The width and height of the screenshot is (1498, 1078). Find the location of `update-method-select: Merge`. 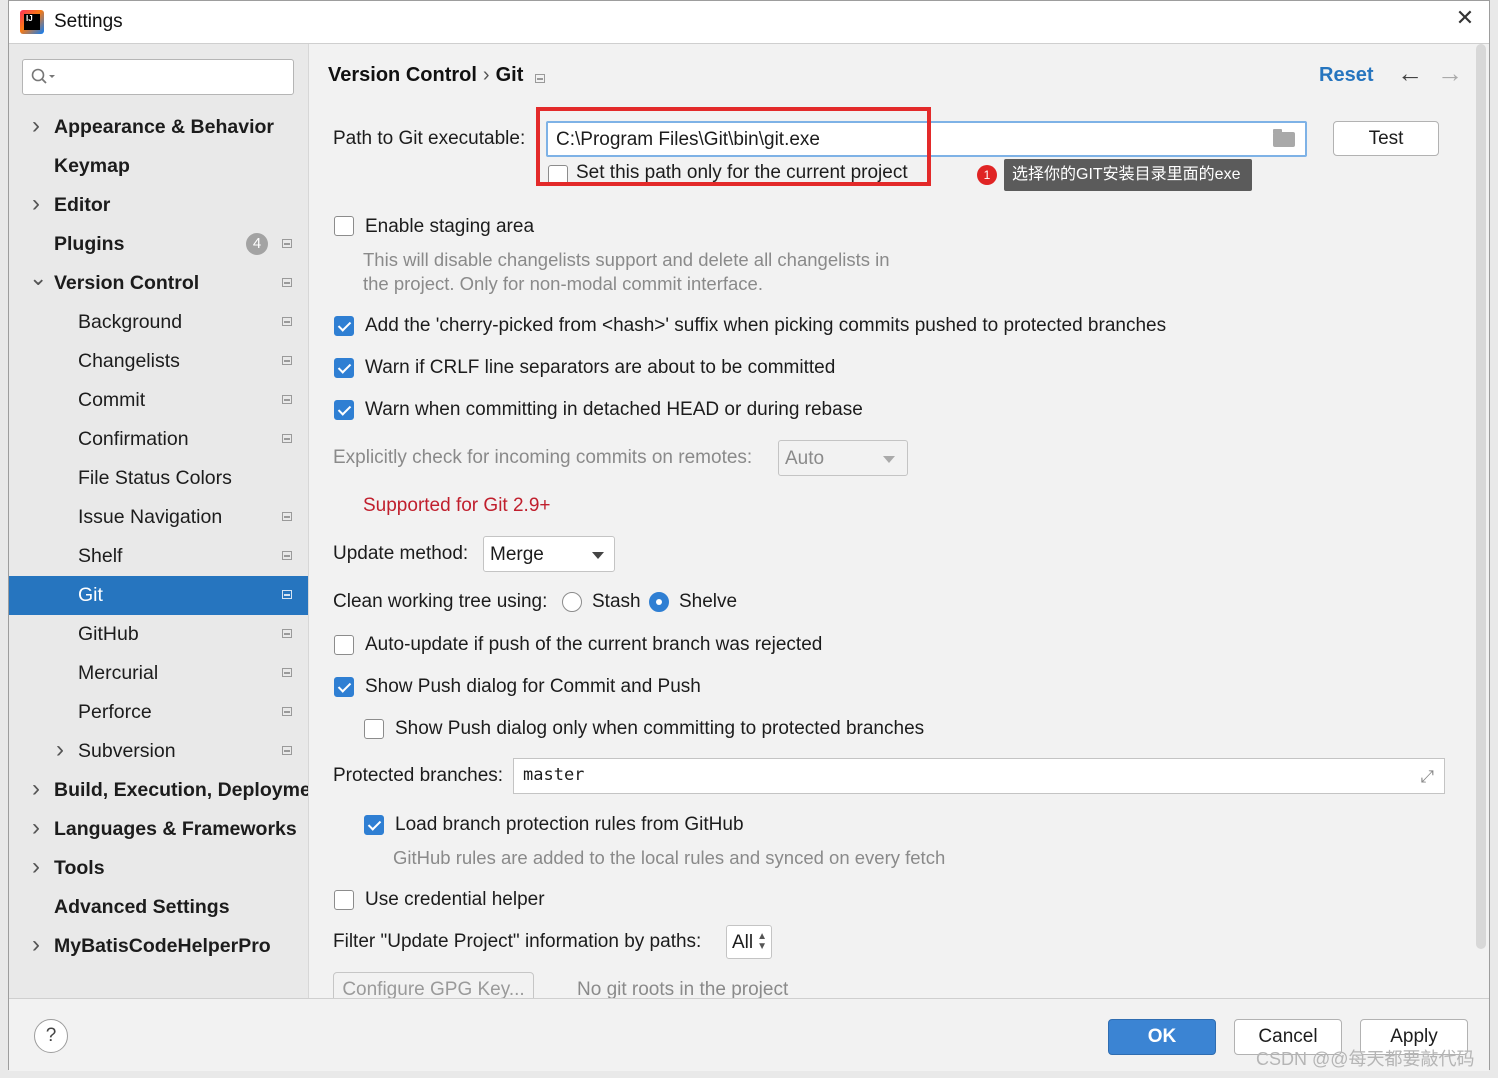

update-method-select: Merge is located at coordinates (549, 554).